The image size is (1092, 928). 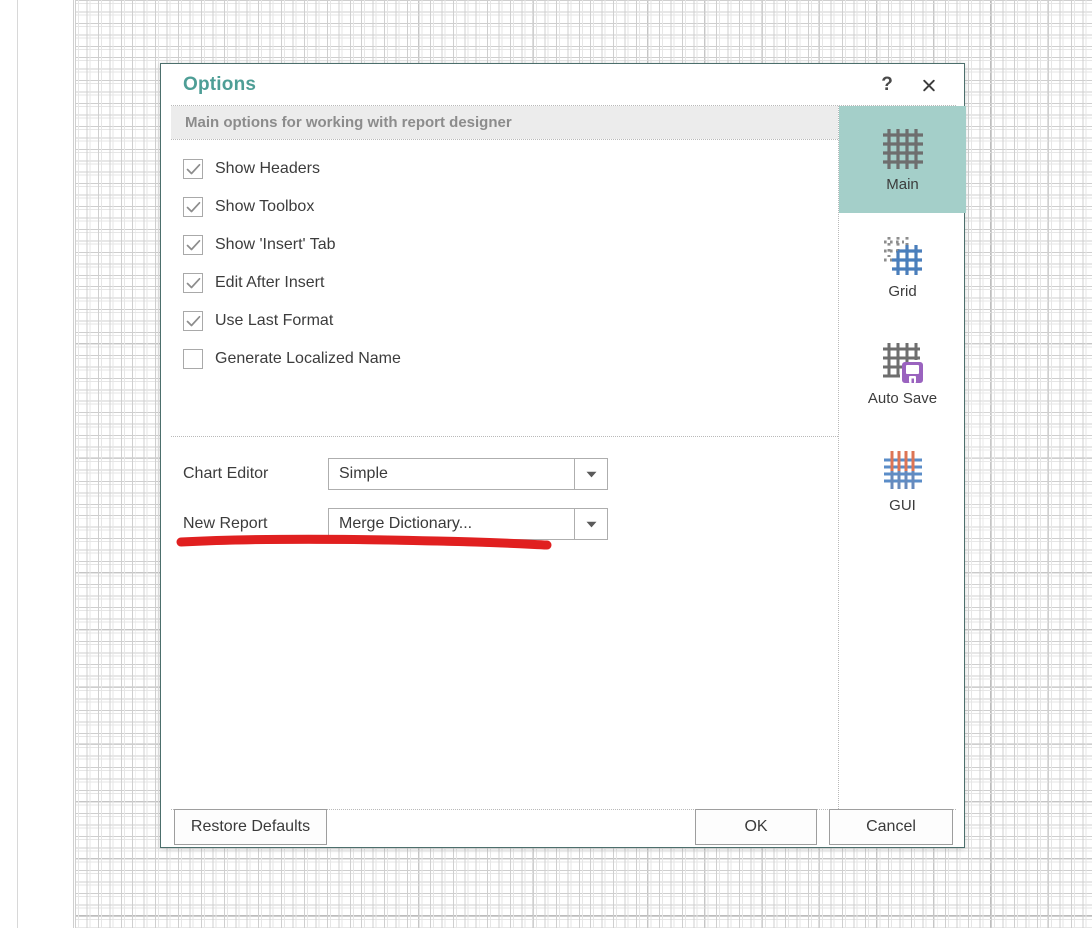 I want to click on chart-editor-dropdown-arrow, so click(x=590, y=474).